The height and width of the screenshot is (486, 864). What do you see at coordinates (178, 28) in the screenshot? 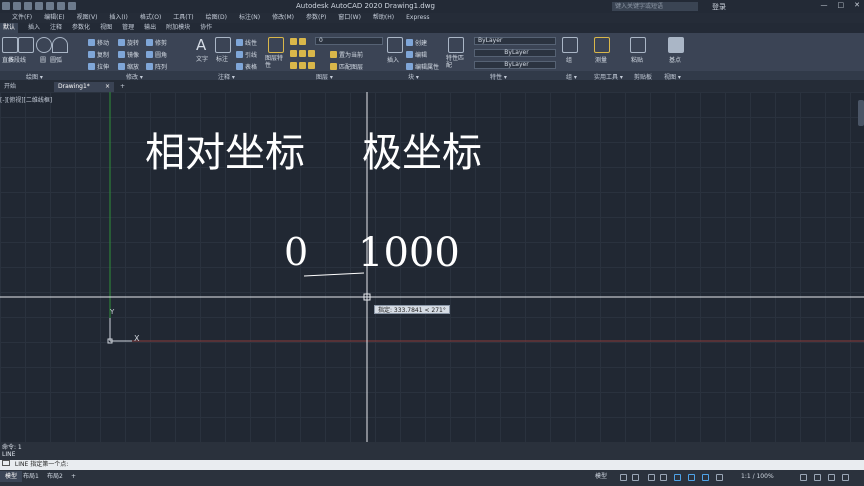
I see `tab-addins: 附加模块` at bounding box center [178, 28].